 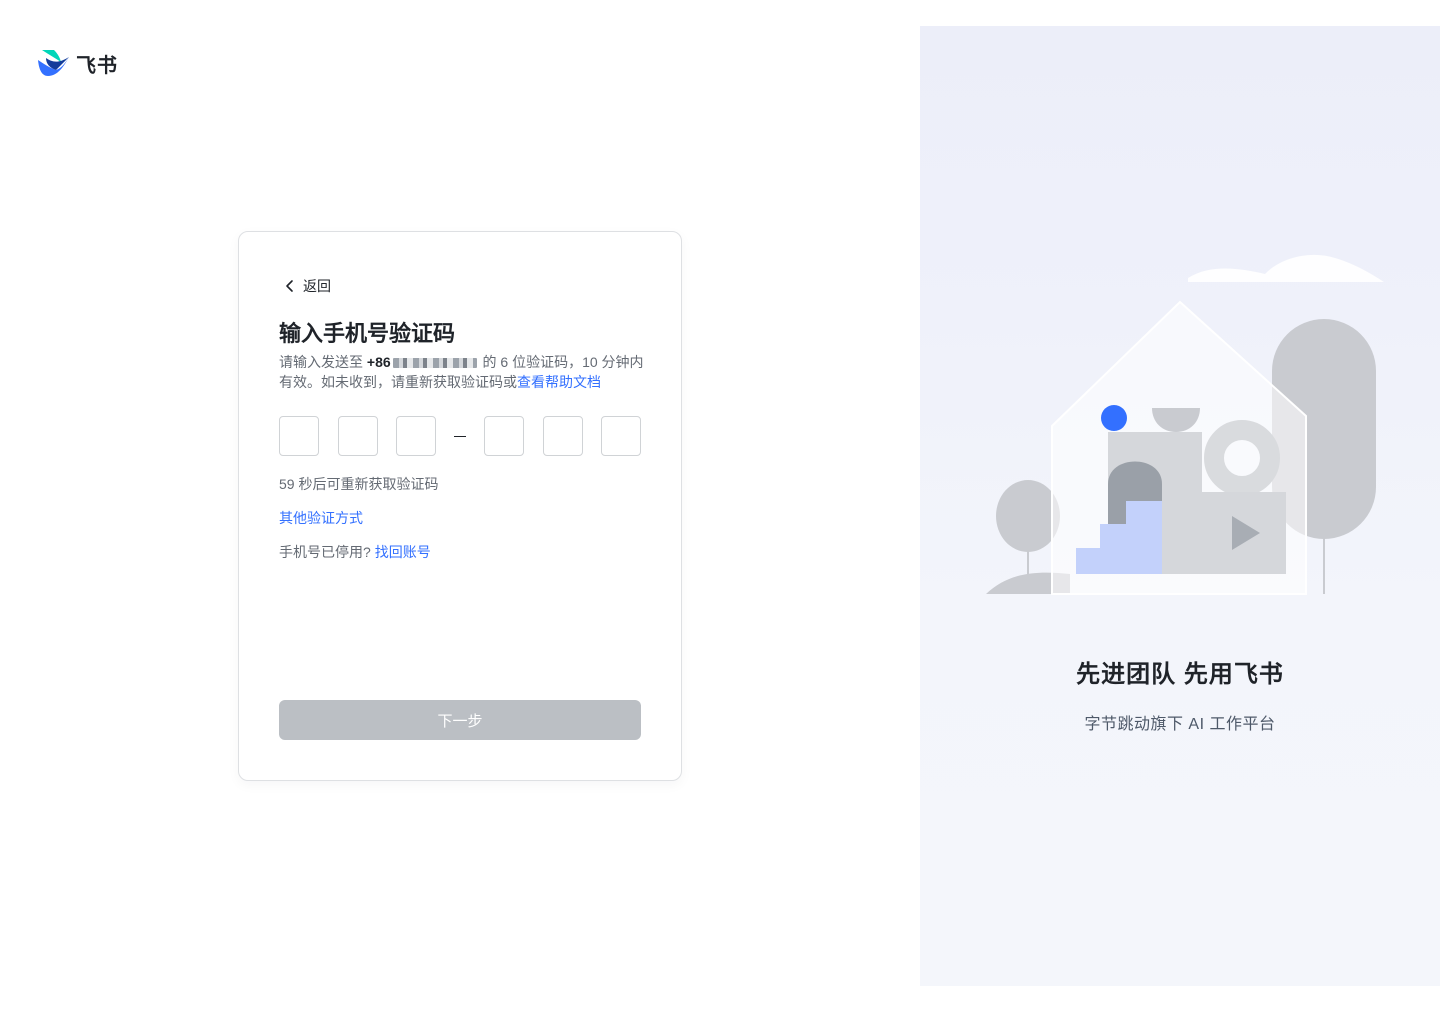 I want to click on house-illustration, so click(x=1185, y=424).